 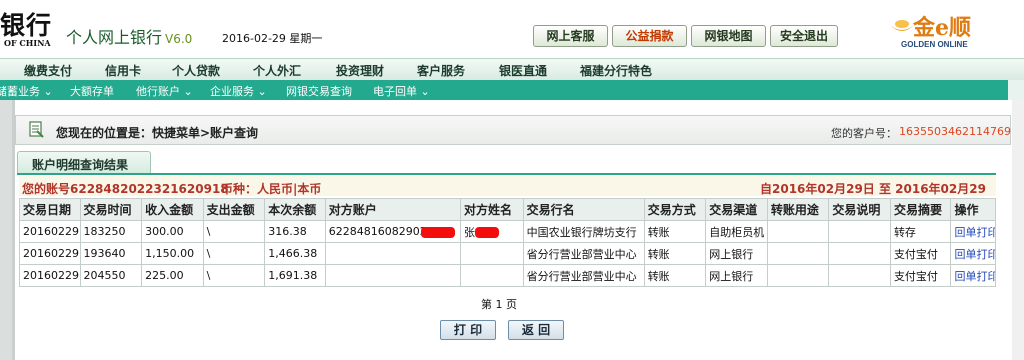 What do you see at coordinates (123, 70) in the screenshot?
I see `nav-credit-card: 信用卡` at bounding box center [123, 70].